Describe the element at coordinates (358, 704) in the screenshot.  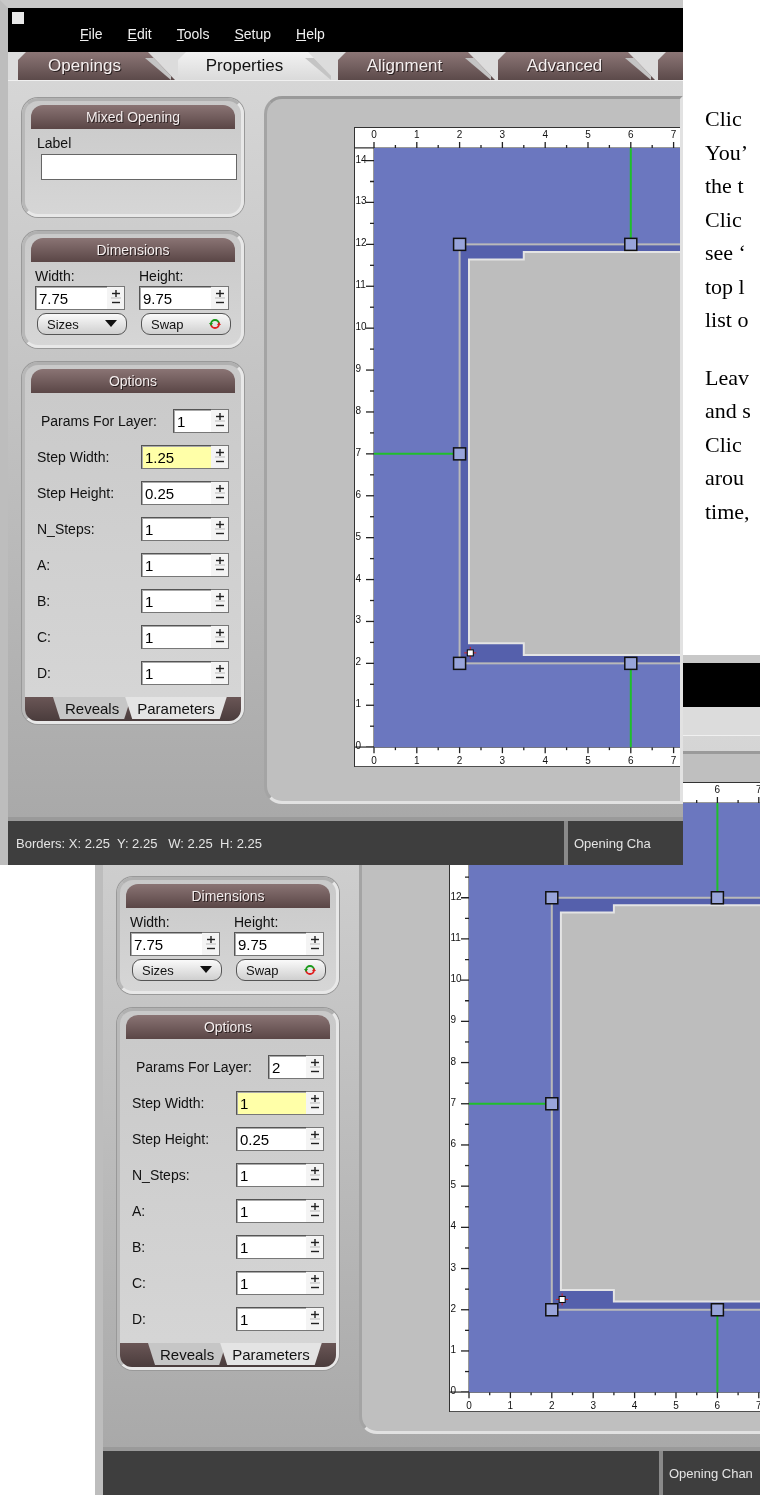
I see `ruler-label: 1` at that location.